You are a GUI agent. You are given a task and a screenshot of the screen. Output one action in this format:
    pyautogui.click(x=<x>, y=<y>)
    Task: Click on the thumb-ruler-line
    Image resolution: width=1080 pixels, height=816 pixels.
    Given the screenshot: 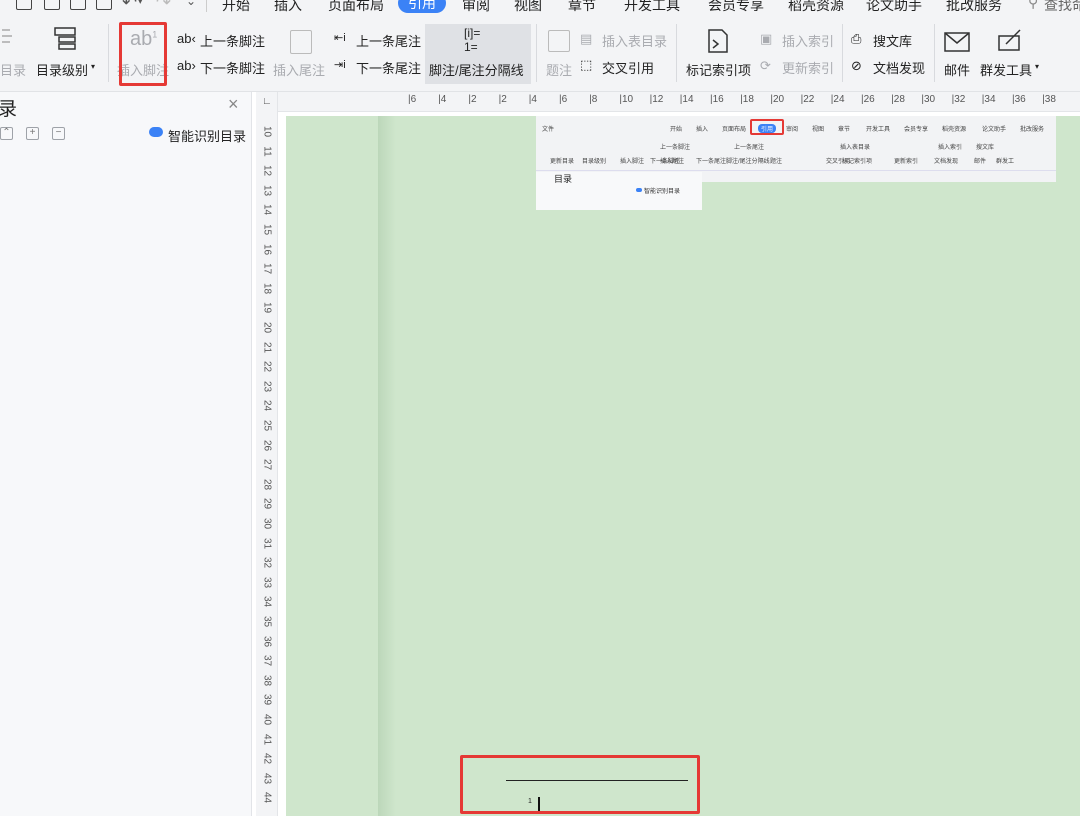 What is the action you would take?
    pyautogui.click(x=796, y=170)
    